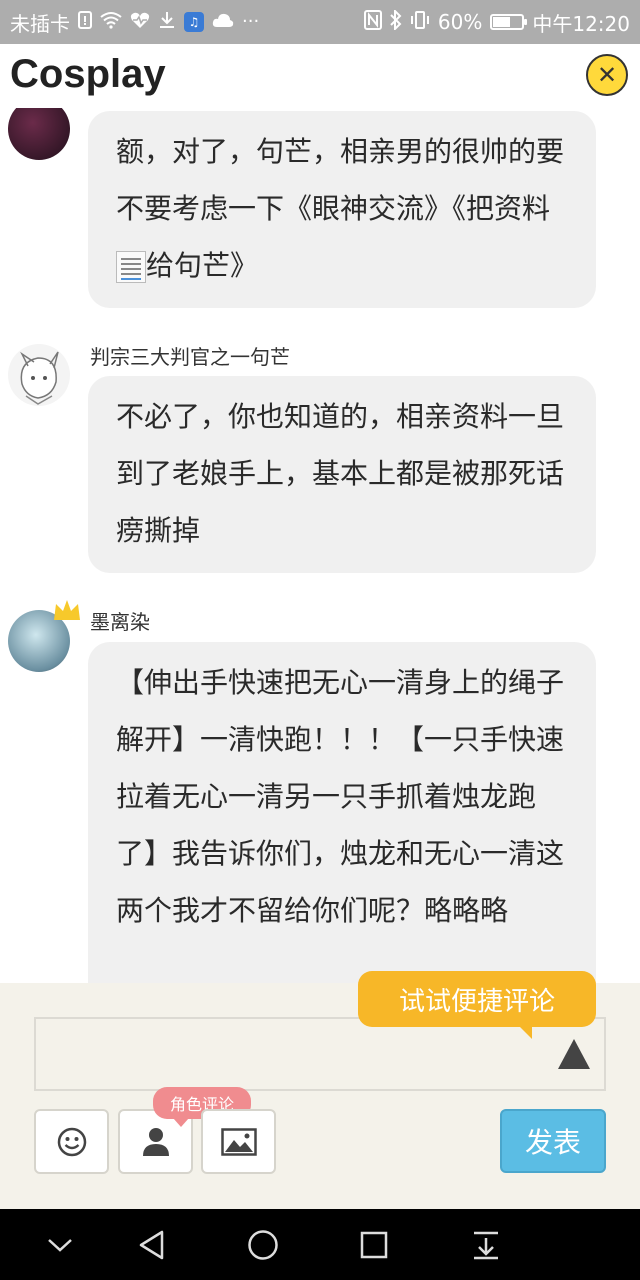 This screenshot has height=1280, width=640. I want to click on message-bubble: 额，对了，句芒，相亲男的很帅的要不要考虑一下《眼神交流》《把资料 给句芒》, so click(342, 209).